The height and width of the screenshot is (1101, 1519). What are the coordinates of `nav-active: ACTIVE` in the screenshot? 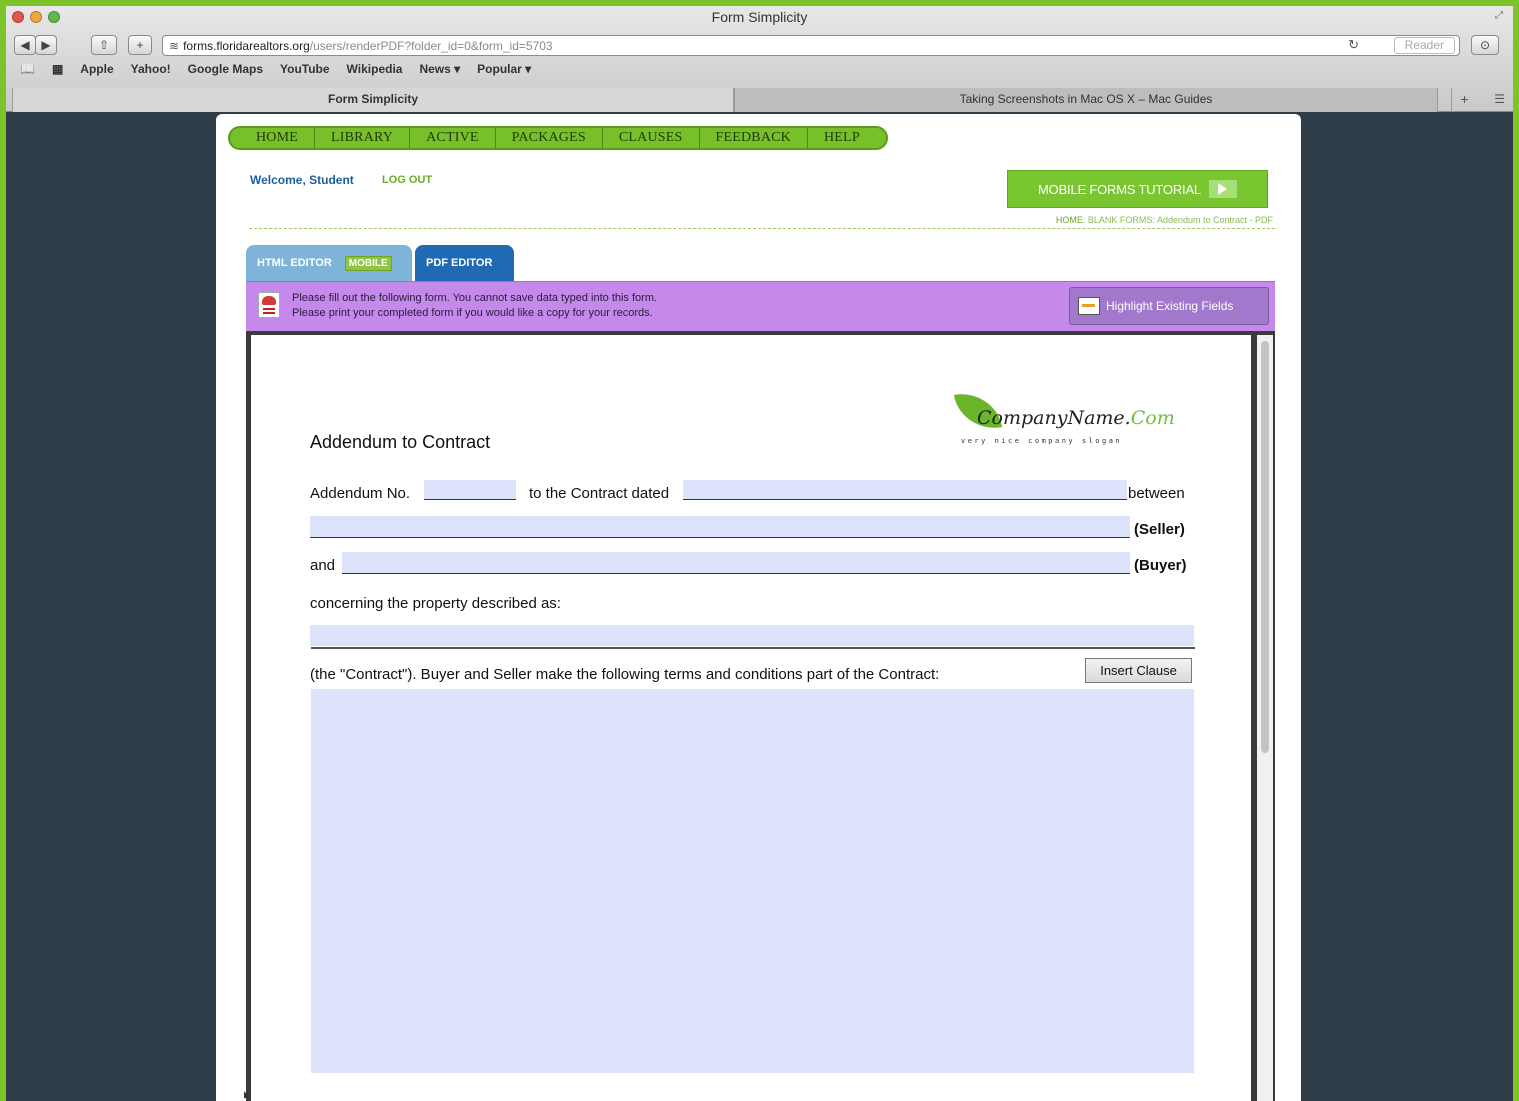 It's located at (453, 138).